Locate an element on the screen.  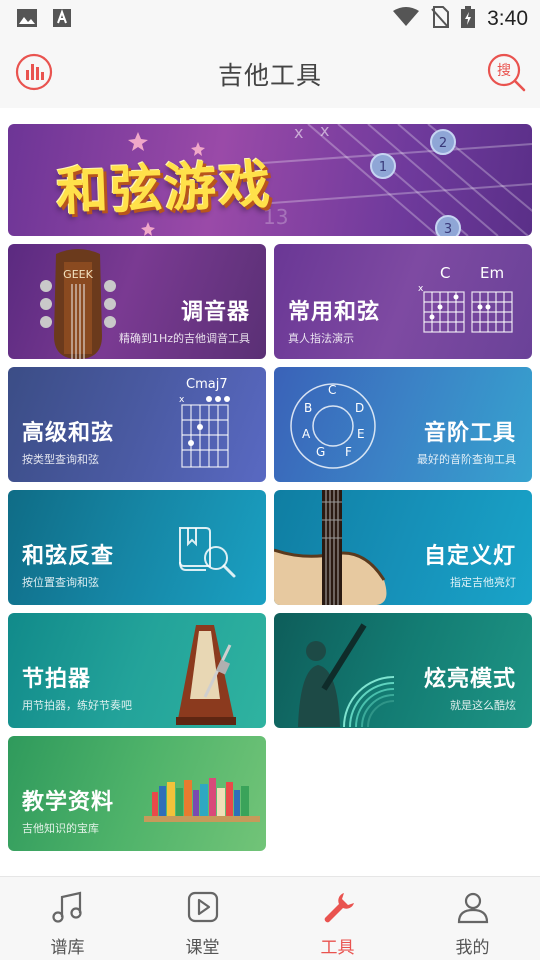
wifi-icon is located at coordinates (406, 19).